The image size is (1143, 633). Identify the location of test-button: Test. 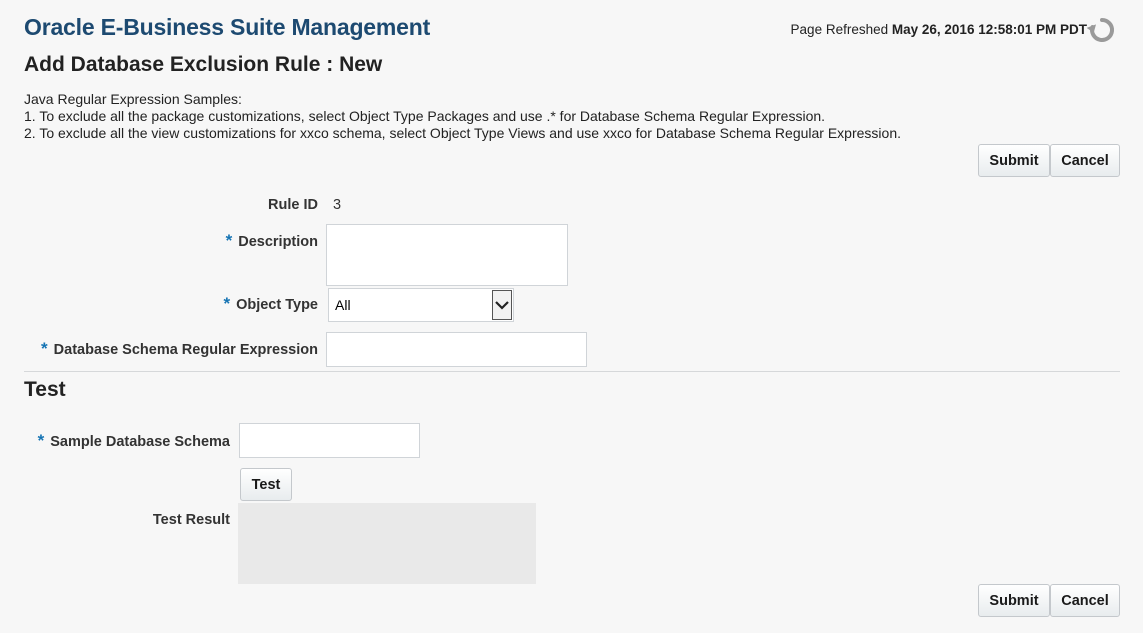
(266, 484).